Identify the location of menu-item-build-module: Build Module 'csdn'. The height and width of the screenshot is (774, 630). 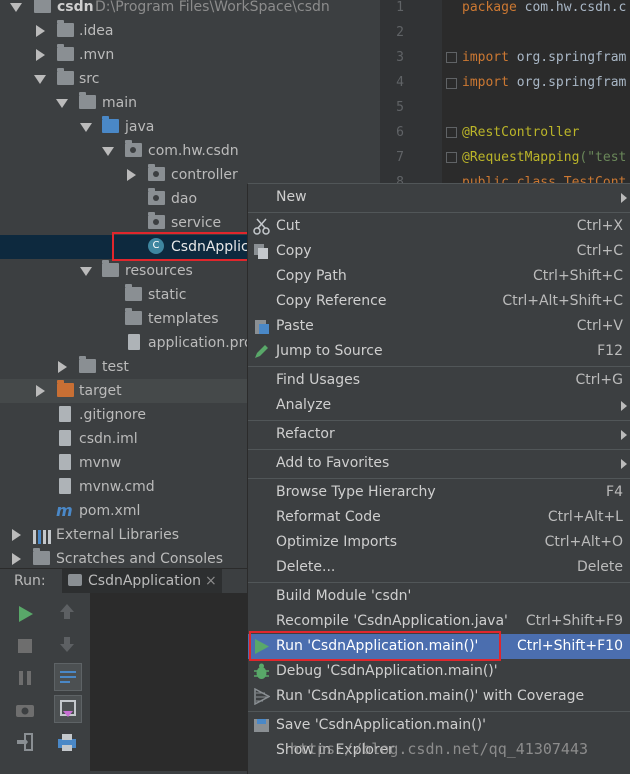
(439, 596).